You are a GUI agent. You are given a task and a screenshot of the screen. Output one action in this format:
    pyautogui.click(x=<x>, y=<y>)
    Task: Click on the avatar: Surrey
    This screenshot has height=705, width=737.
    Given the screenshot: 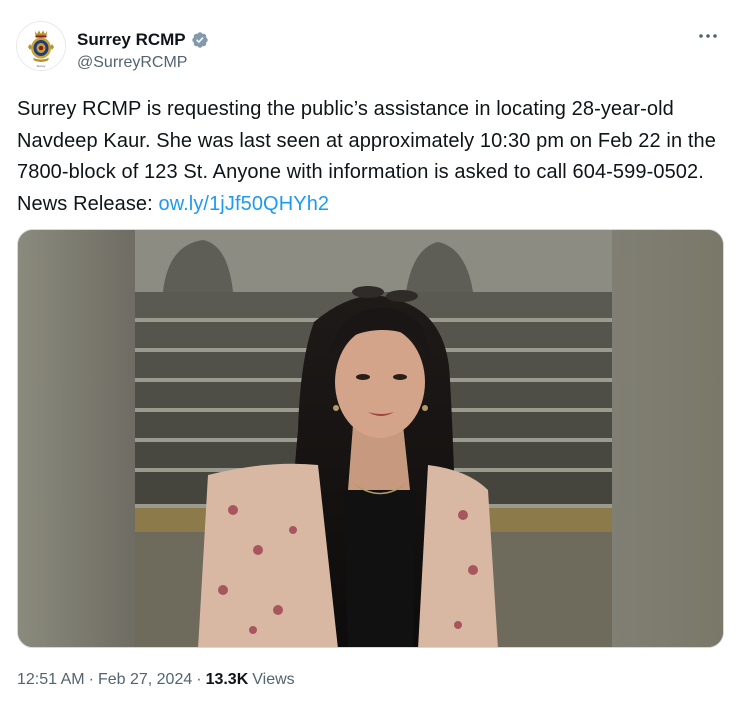 What is the action you would take?
    pyautogui.click(x=41, y=46)
    